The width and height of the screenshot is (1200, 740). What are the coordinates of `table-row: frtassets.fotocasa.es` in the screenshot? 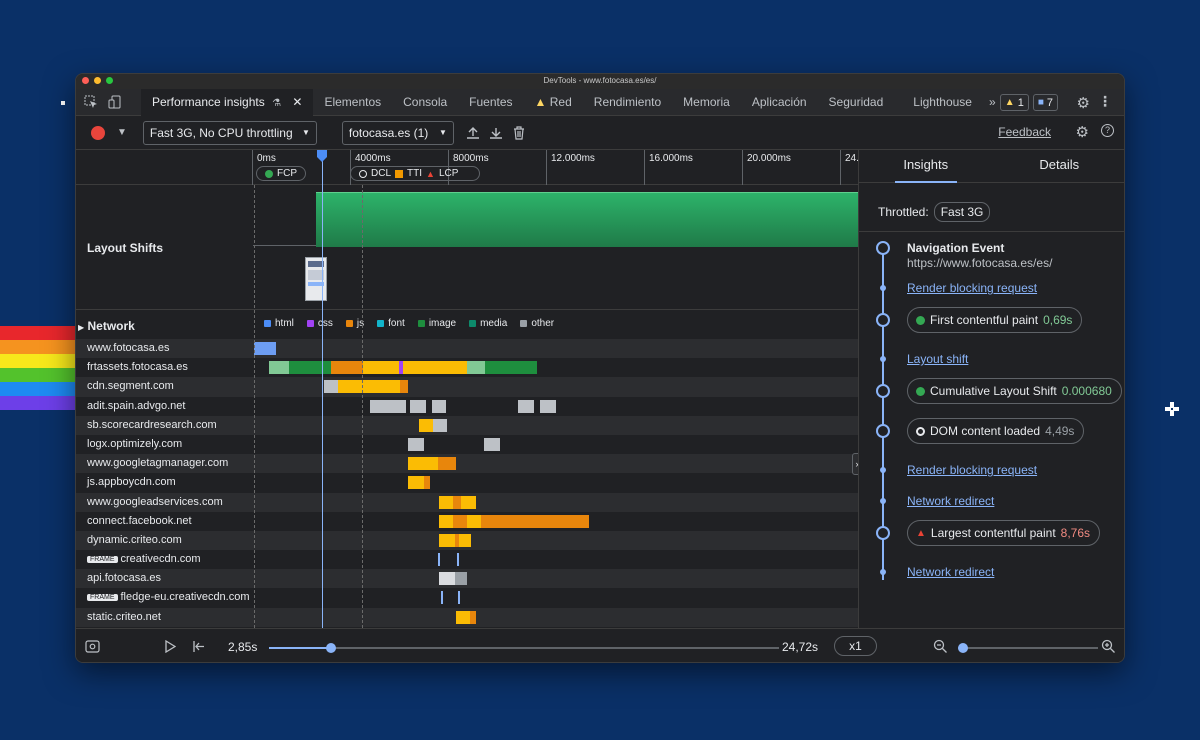 It's located at (467, 367).